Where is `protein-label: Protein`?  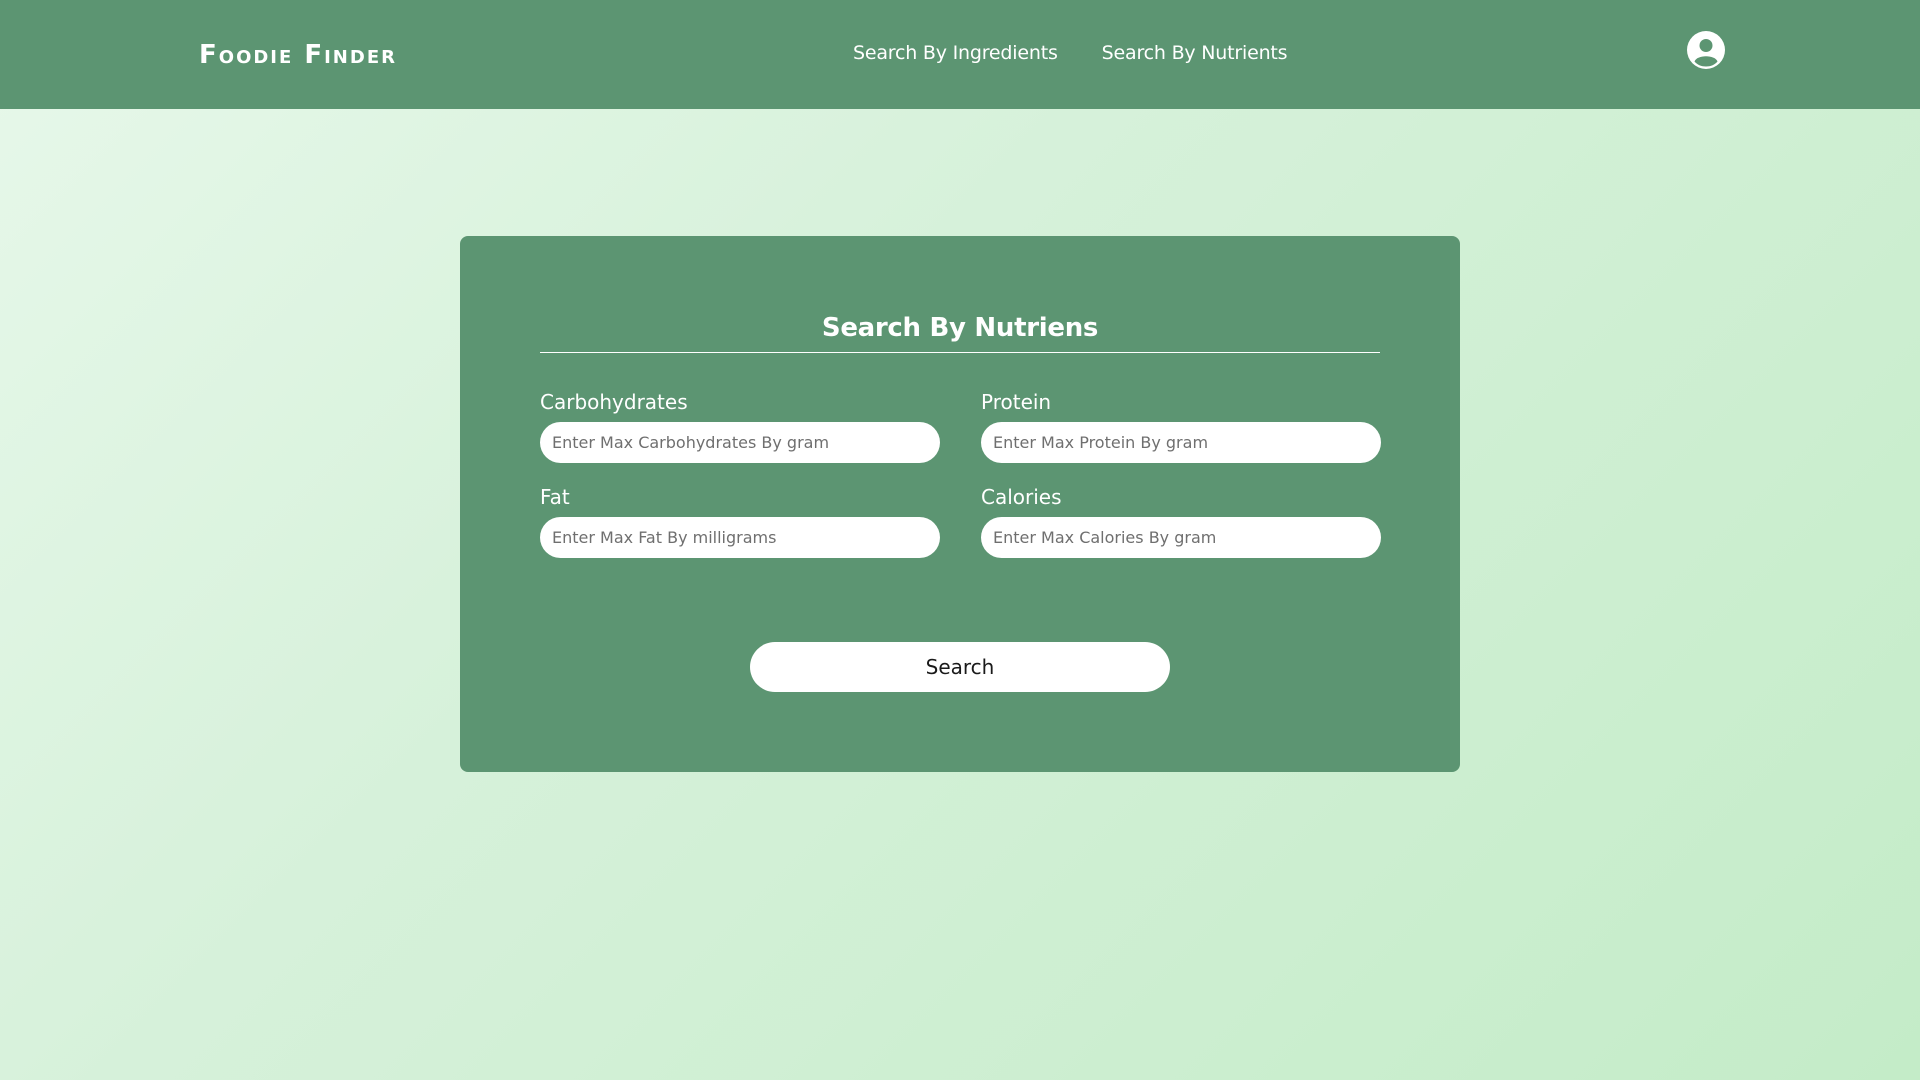 protein-label: Protein is located at coordinates (1016, 402).